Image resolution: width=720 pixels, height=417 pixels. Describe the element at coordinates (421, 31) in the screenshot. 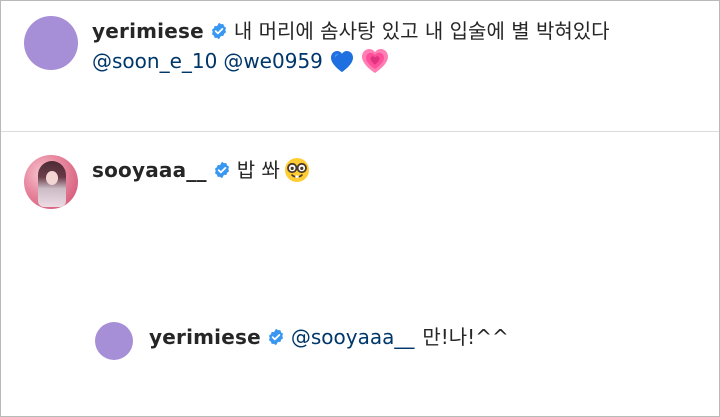

I see `comment-text: 내 머리에 솜사탕 있고 내 입술에 별 박혀있다` at that location.